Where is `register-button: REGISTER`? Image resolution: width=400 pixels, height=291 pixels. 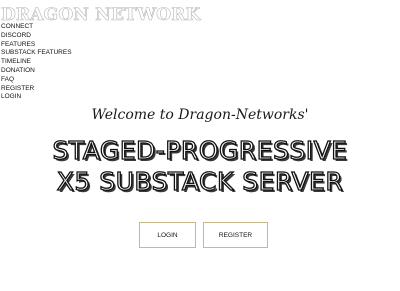 register-button: REGISTER is located at coordinates (235, 235).